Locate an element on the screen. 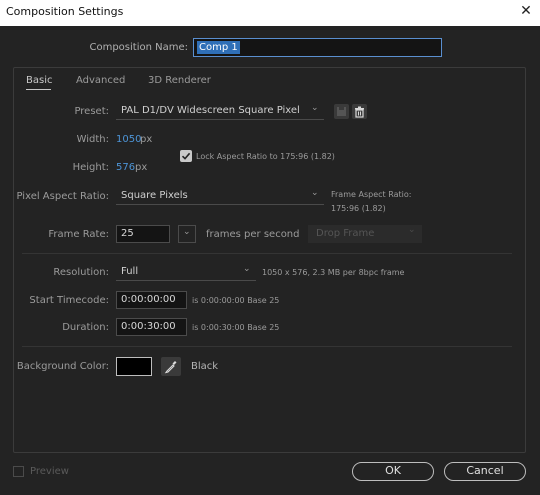  width-value: 1050 is located at coordinates (128, 139).